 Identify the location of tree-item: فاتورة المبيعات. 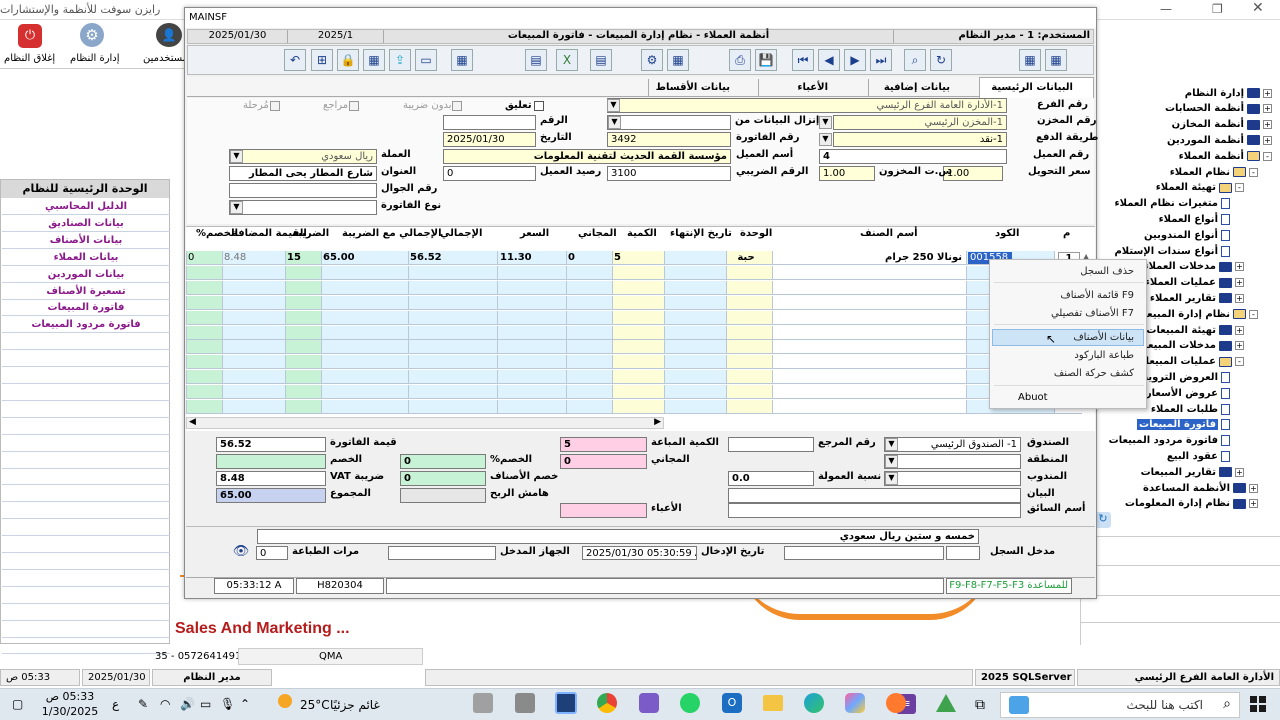
(1183, 425).